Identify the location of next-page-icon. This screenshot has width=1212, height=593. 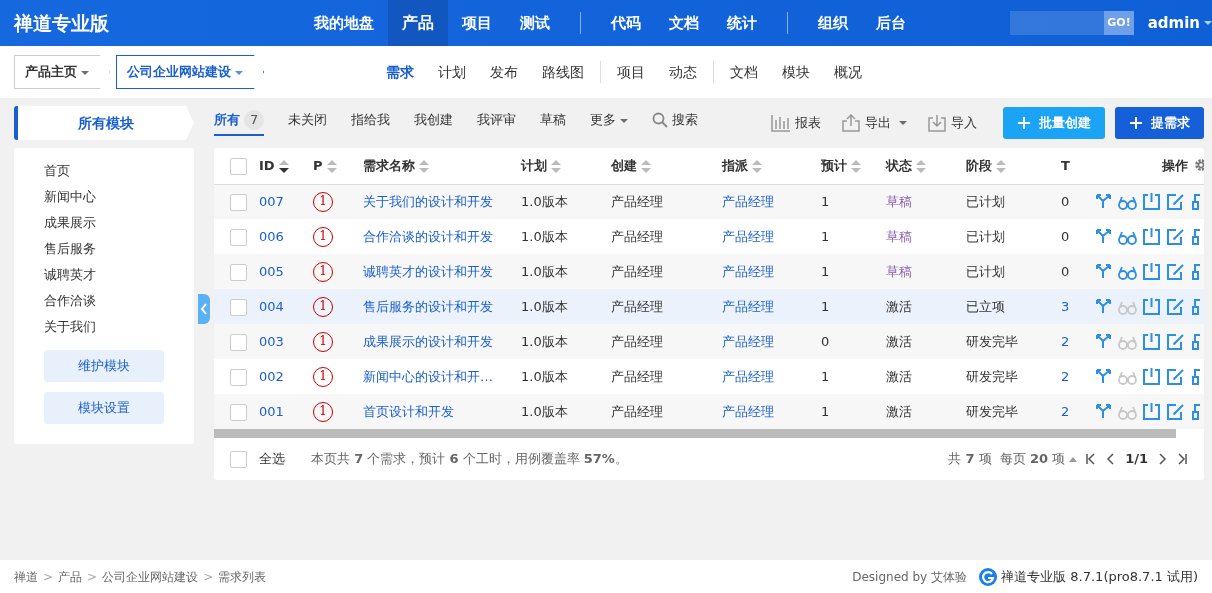
(1162, 459).